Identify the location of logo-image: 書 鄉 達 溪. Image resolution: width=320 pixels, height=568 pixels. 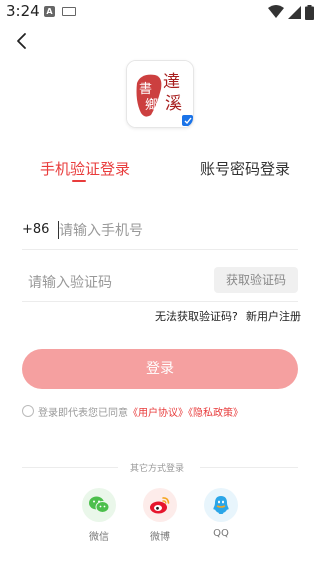
(160, 94).